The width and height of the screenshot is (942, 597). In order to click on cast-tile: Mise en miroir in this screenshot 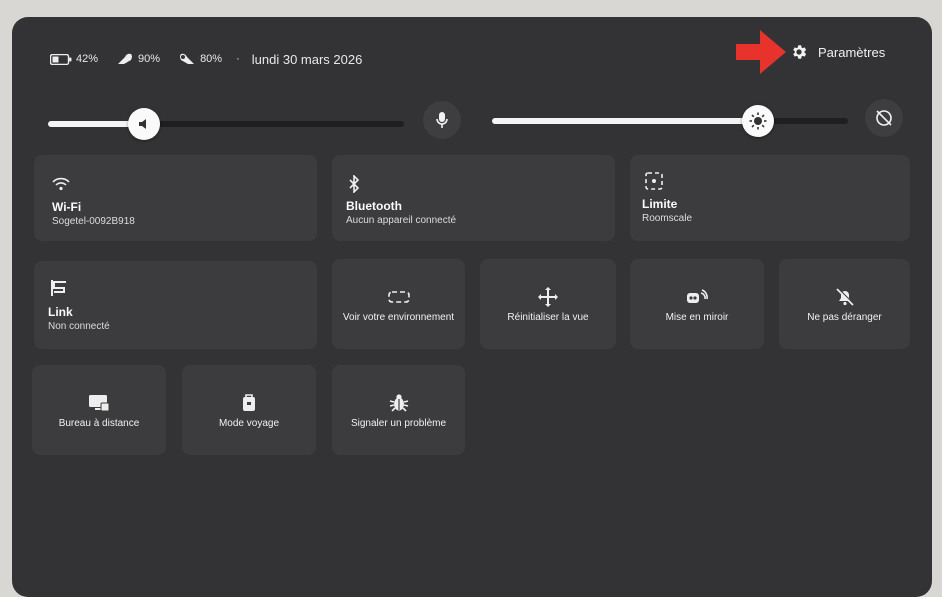, I will do `click(697, 304)`.